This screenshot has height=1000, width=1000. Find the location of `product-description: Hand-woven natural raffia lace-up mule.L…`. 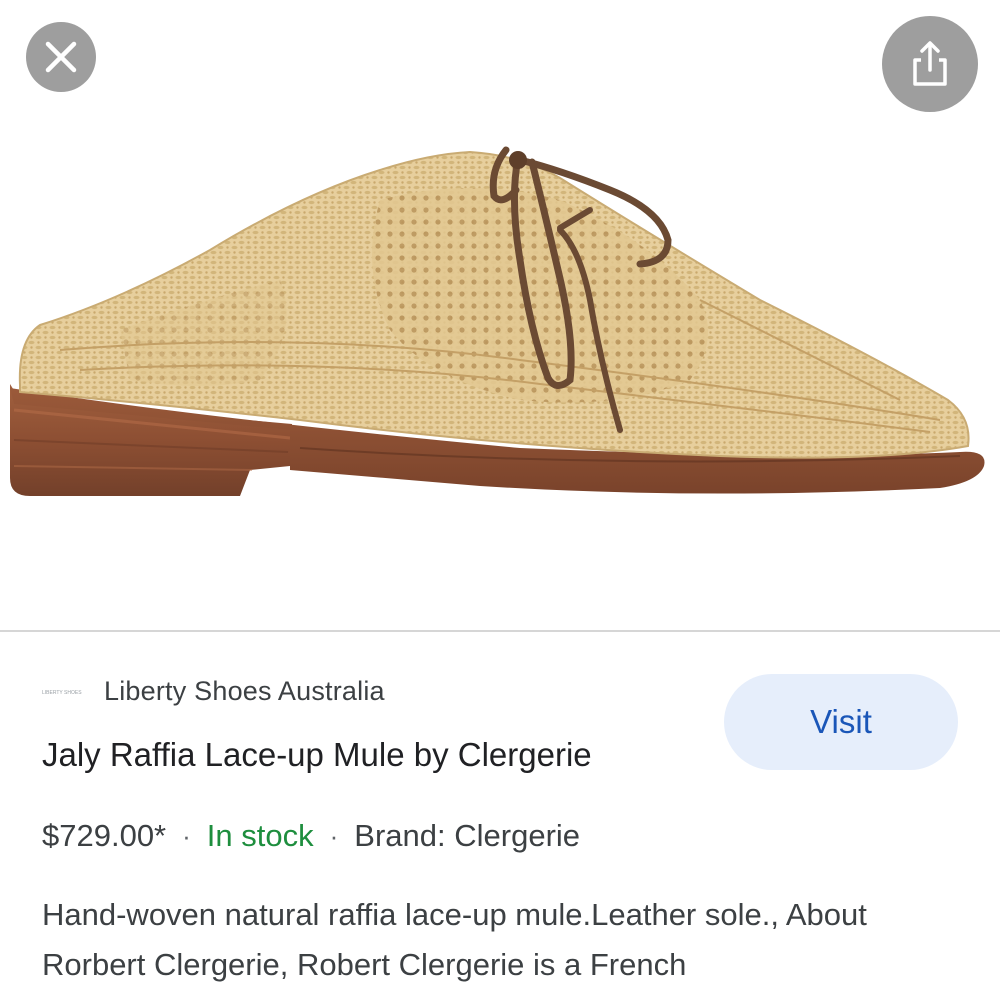

product-description: Hand-woven natural raffia lace-up mule.L… is located at coordinates (454, 939).